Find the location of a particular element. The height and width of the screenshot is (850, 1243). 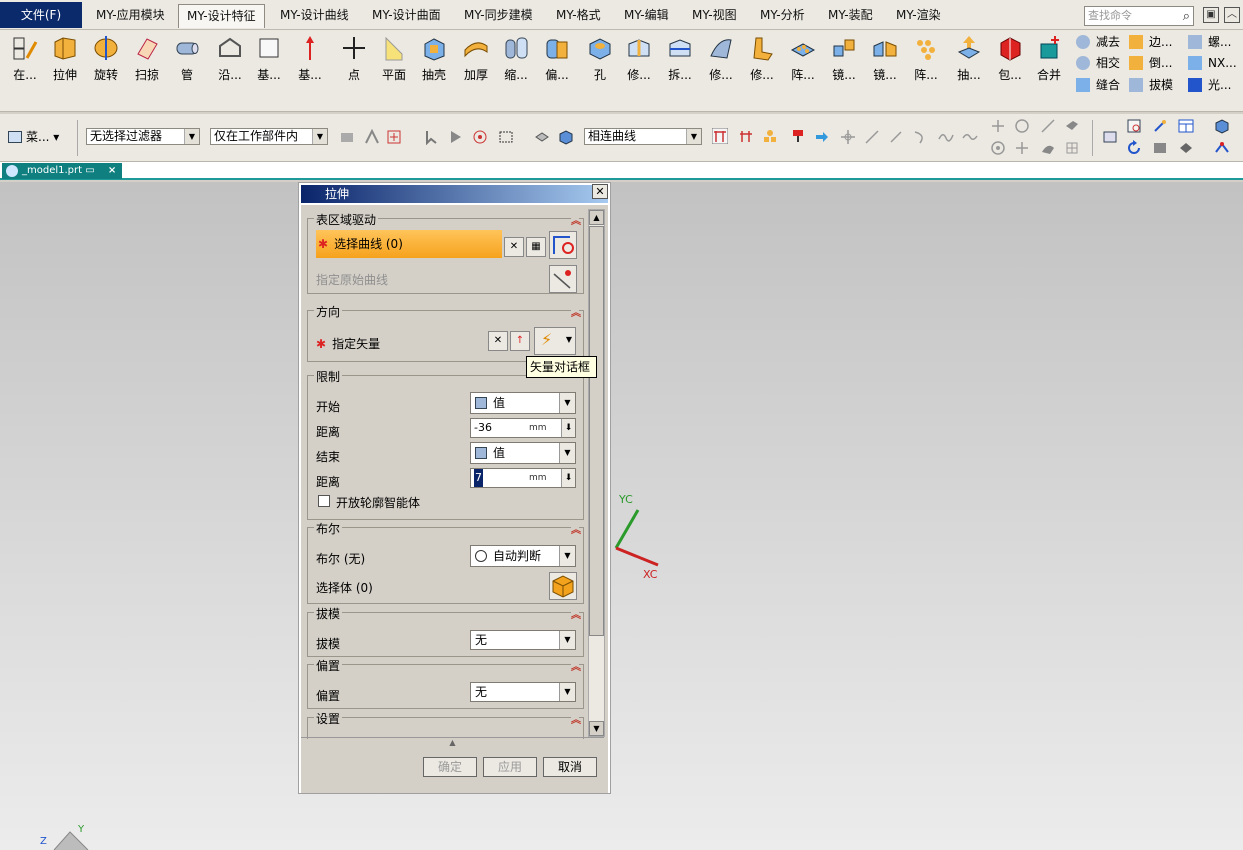

body-icon is located at coordinates (566, 137).